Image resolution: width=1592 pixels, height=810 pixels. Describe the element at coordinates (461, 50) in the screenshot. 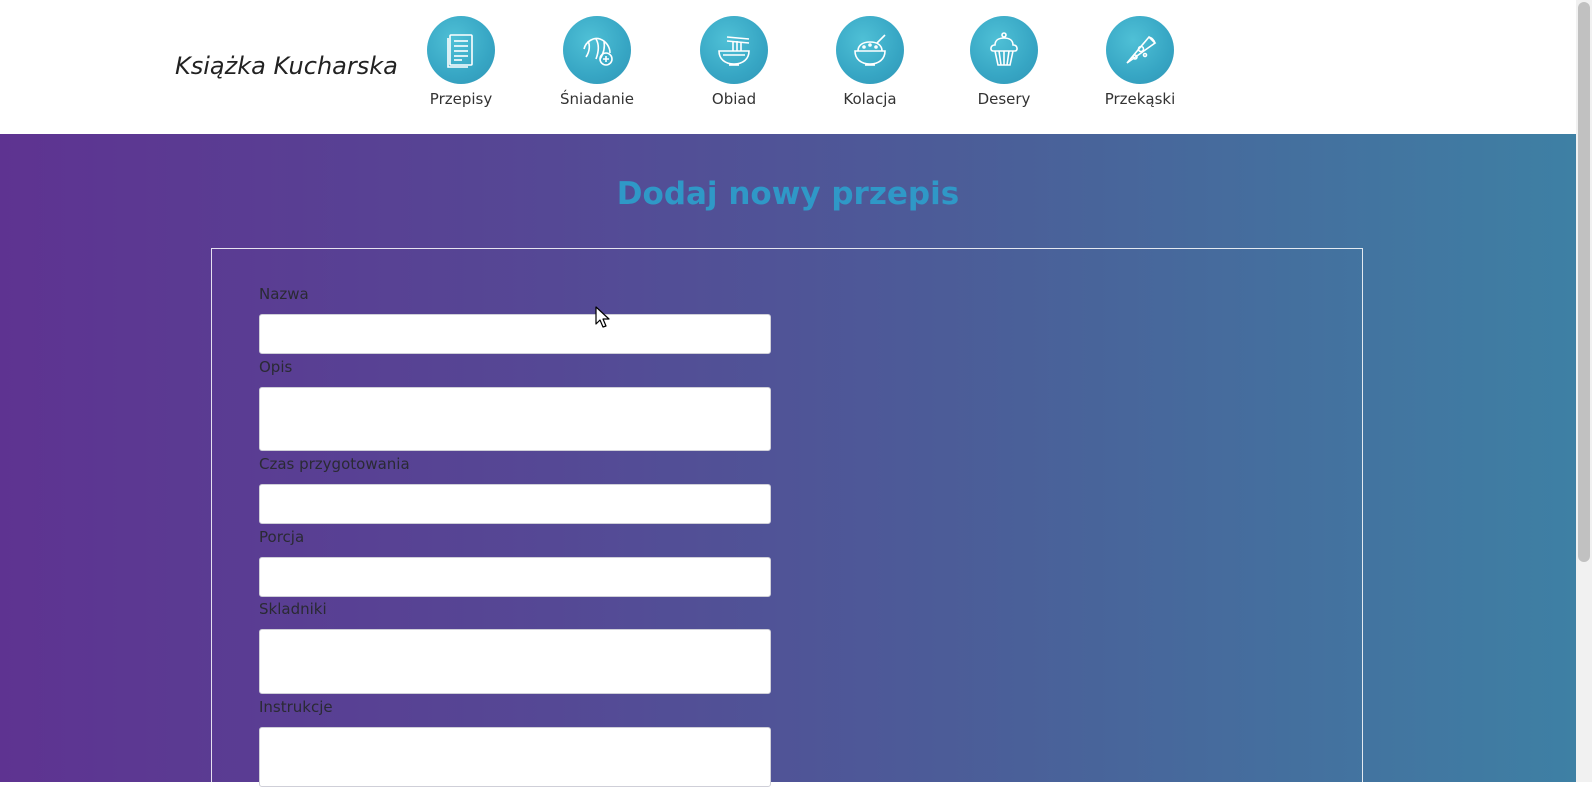

I see `recipe-document-icon` at that location.